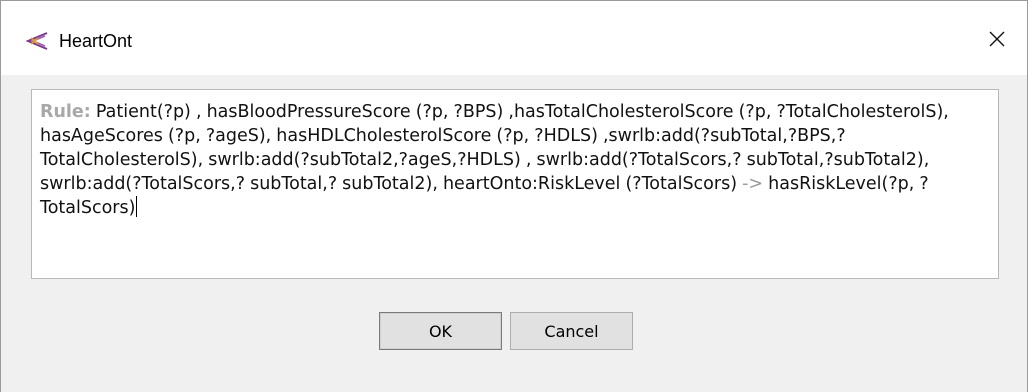 Image resolution: width=1028 pixels, height=392 pixels. I want to click on protege-logo-icon, so click(37, 41).